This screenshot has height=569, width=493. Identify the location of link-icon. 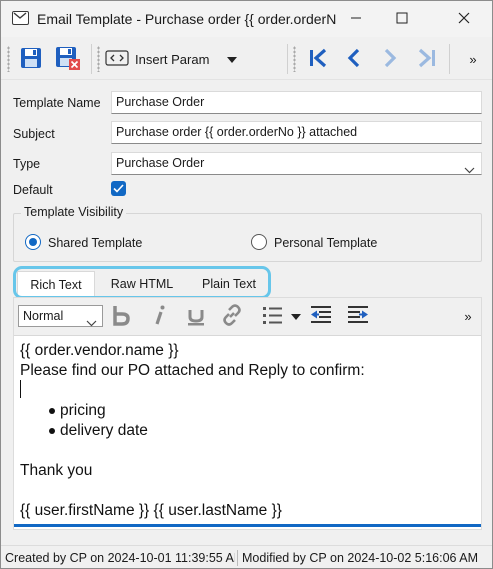
(232, 316).